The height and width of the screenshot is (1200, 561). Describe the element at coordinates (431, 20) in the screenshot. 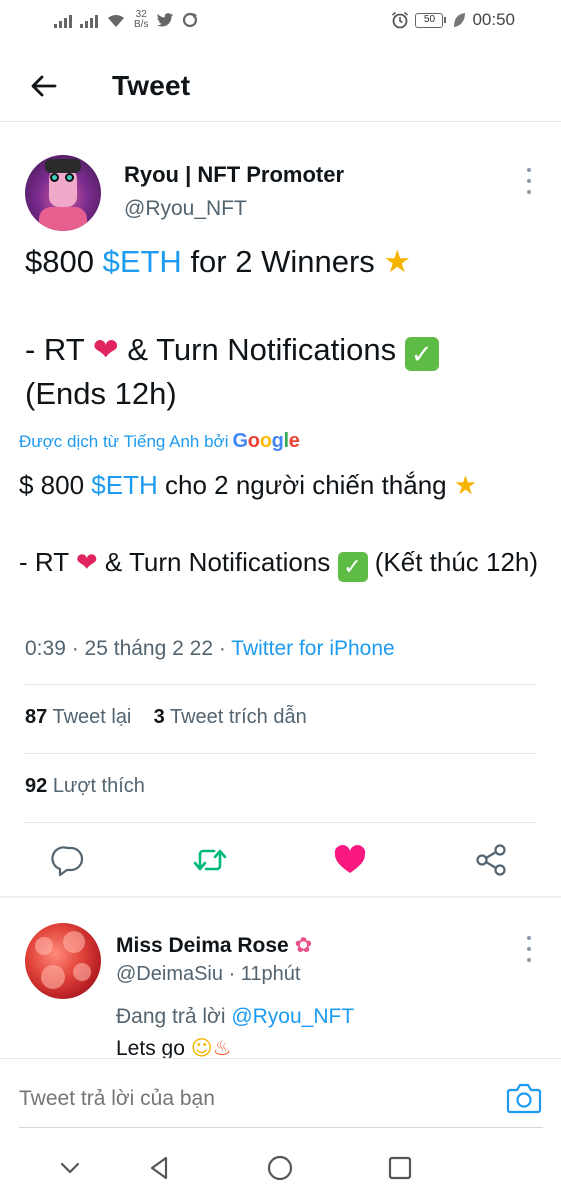

I see `battery-icon: 50` at that location.